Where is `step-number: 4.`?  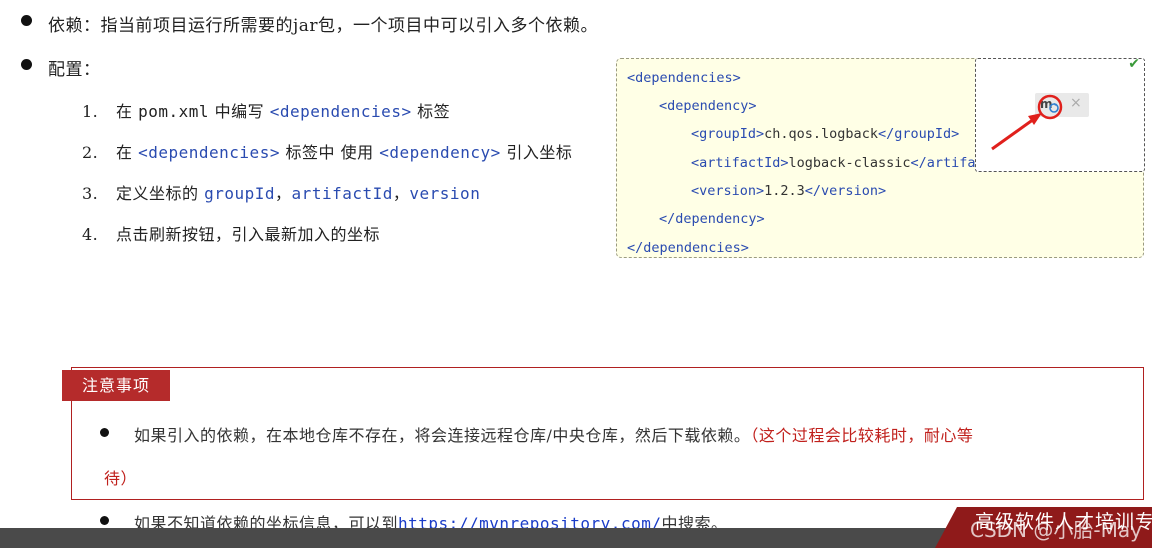 step-number: 4. is located at coordinates (90, 234).